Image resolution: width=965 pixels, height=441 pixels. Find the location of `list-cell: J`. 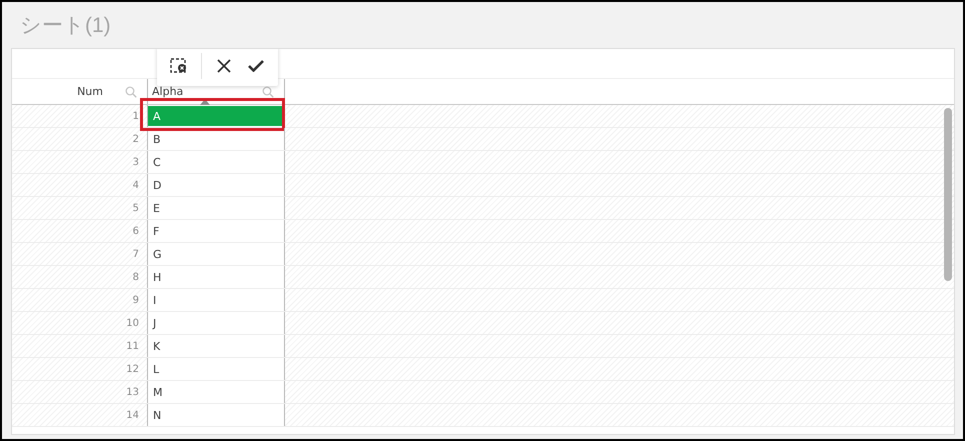

list-cell: J is located at coordinates (216, 323).